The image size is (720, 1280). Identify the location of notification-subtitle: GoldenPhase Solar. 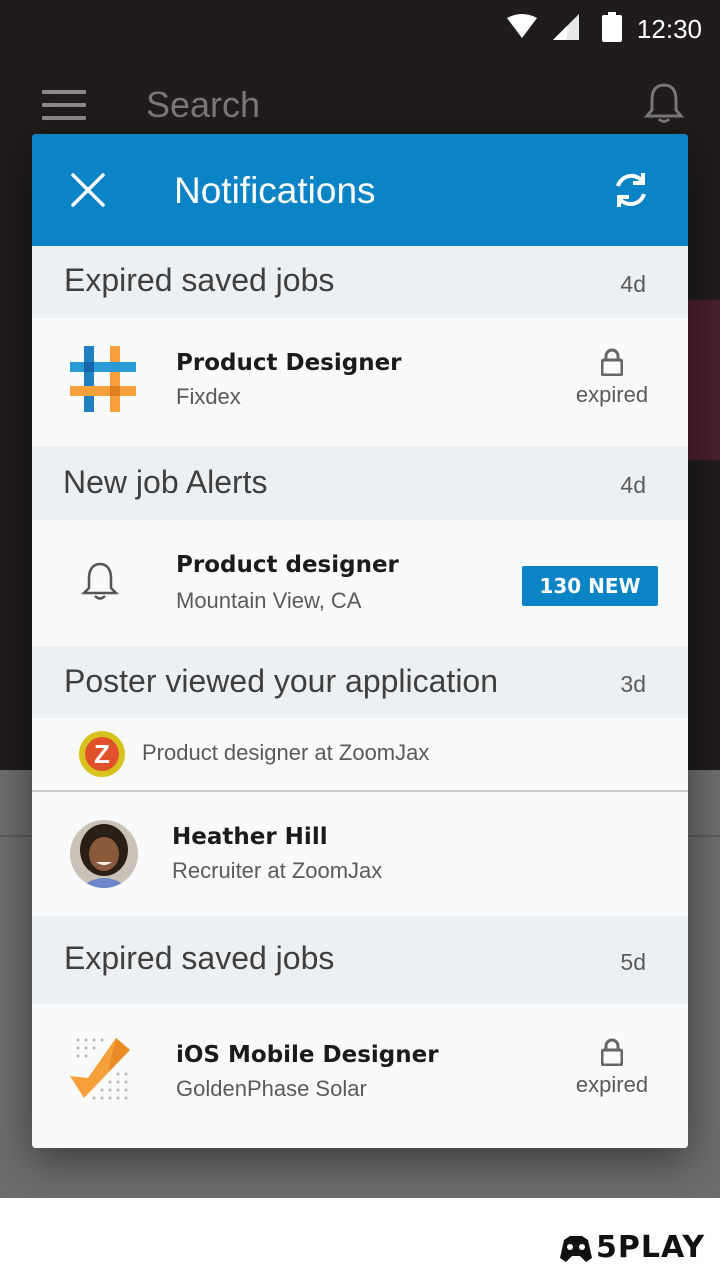
(271, 1088).